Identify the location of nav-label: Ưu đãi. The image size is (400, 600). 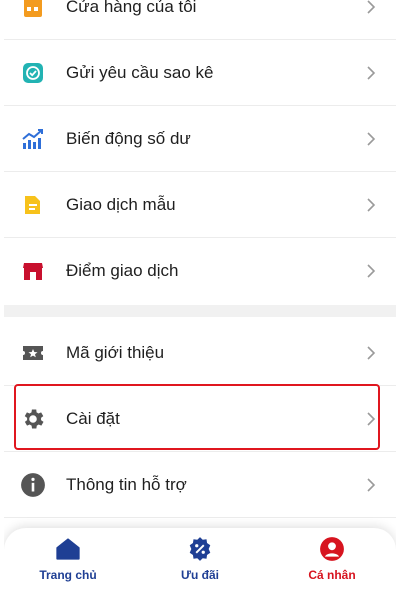
(200, 575).